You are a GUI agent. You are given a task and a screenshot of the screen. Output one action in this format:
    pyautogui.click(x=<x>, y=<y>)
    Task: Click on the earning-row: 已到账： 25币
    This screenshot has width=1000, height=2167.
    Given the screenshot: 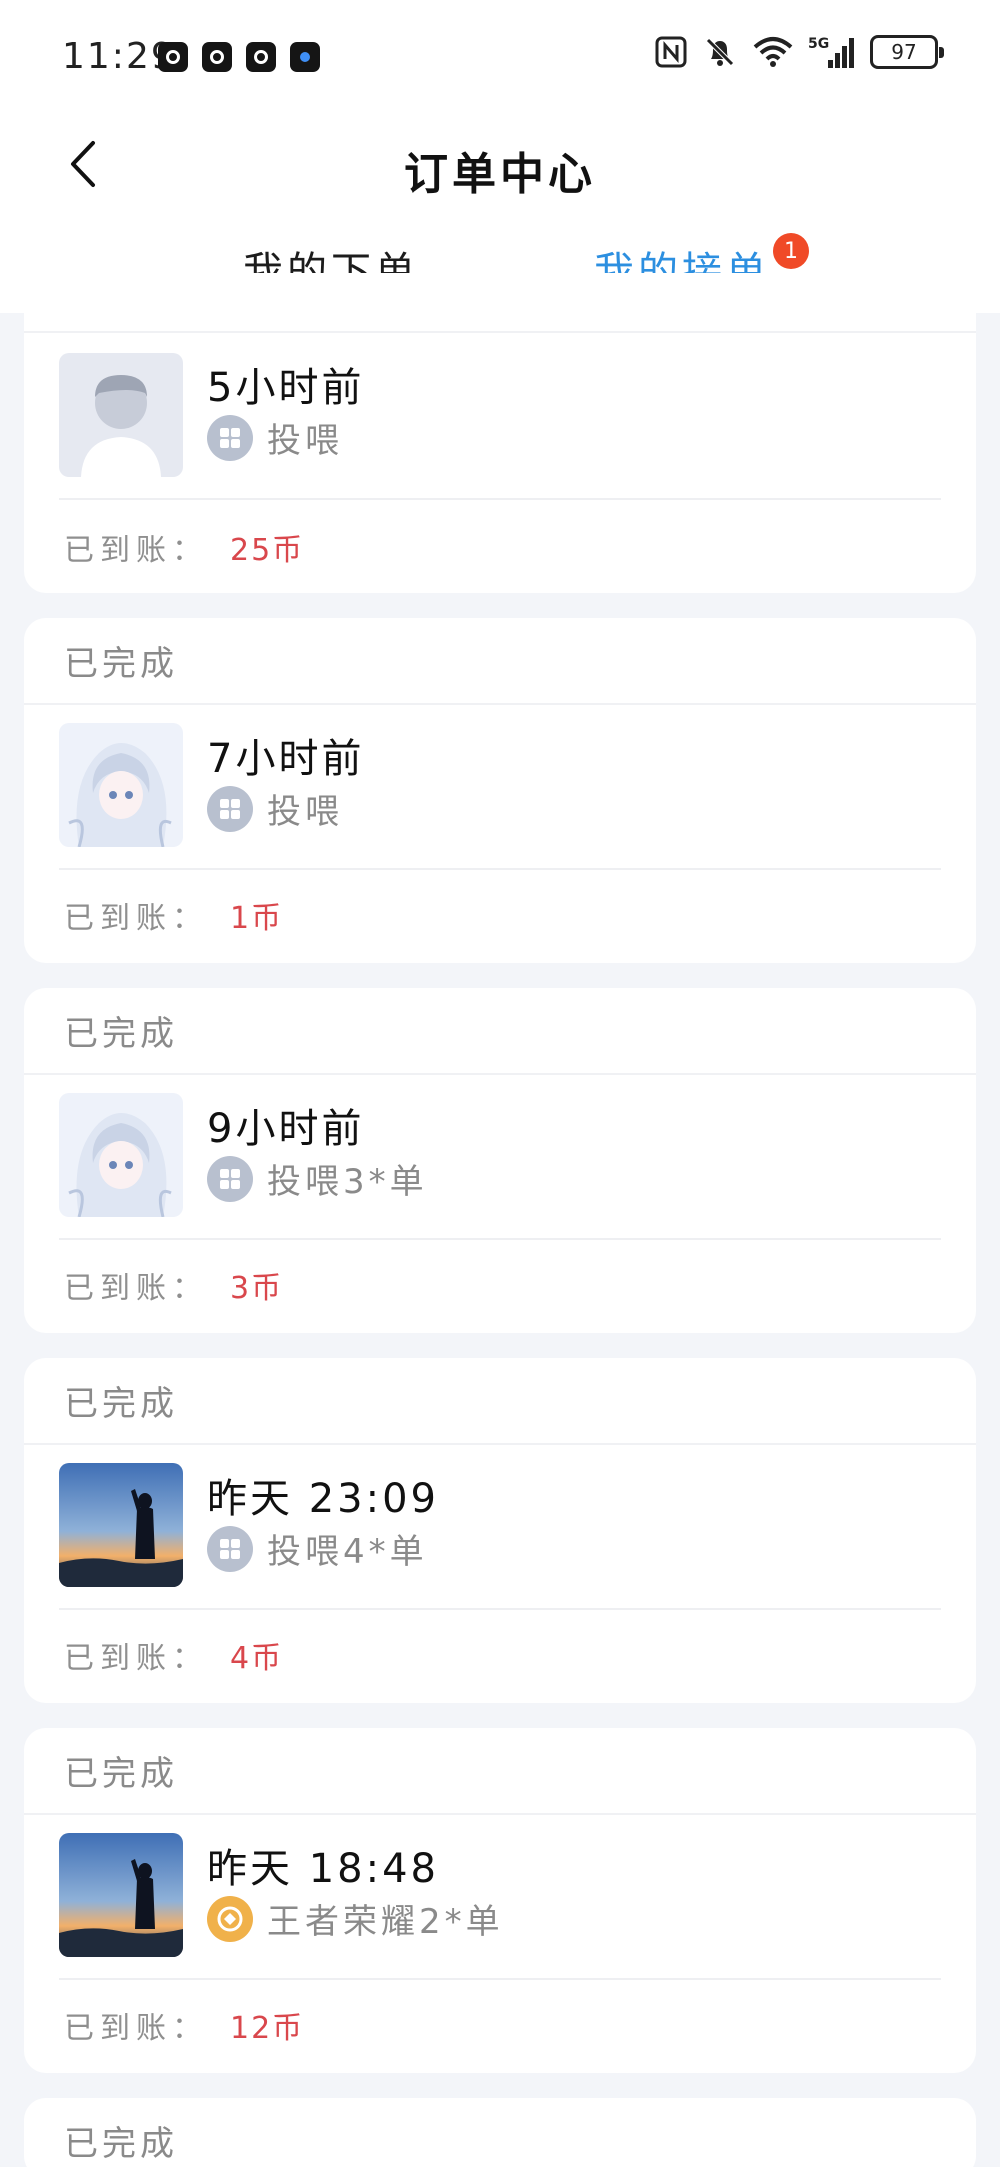 What is the action you would take?
    pyautogui.click(x=184, y=547)
    